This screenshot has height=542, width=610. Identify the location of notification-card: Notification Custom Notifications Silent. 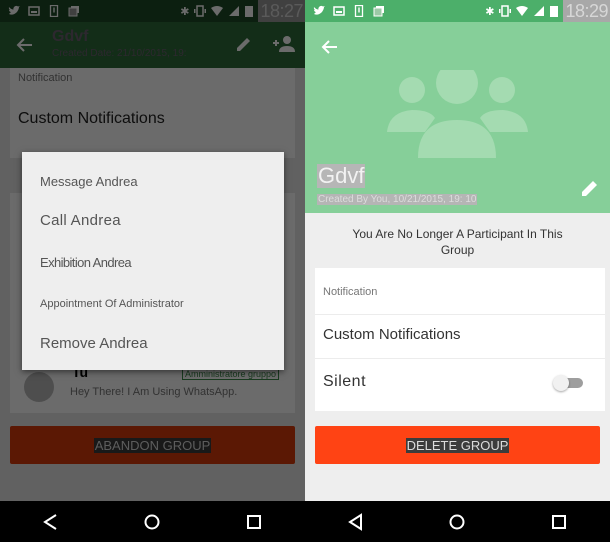
(460, 339).